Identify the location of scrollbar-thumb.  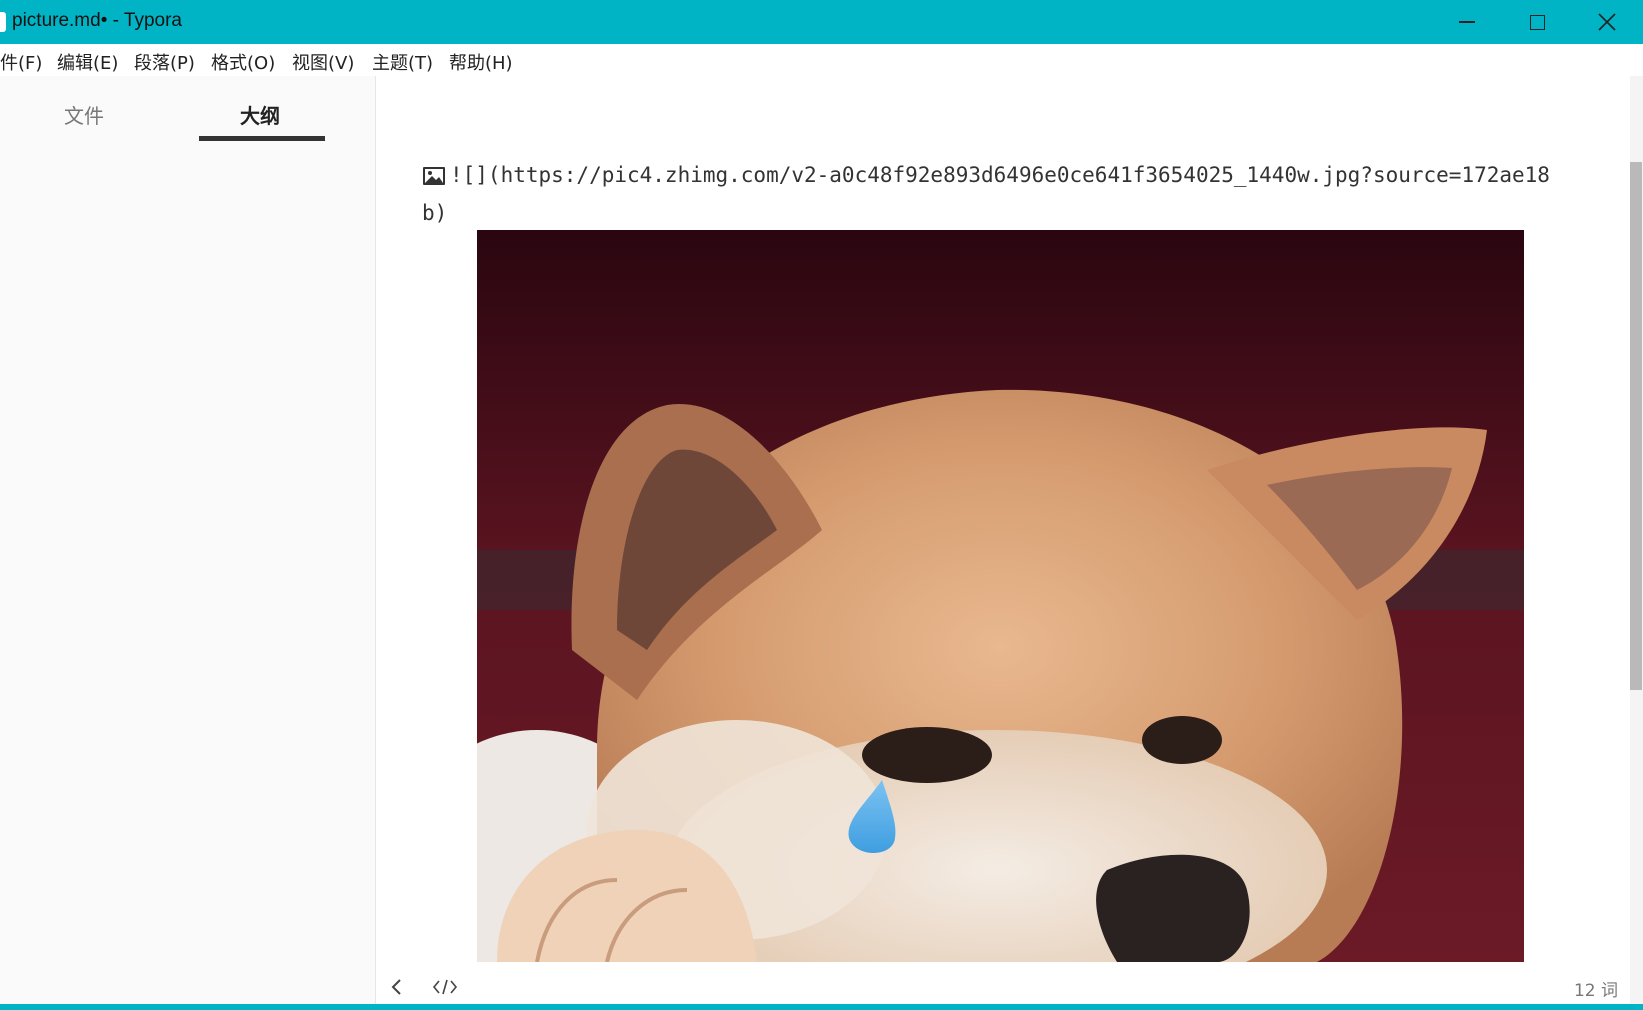
(1636, 426).